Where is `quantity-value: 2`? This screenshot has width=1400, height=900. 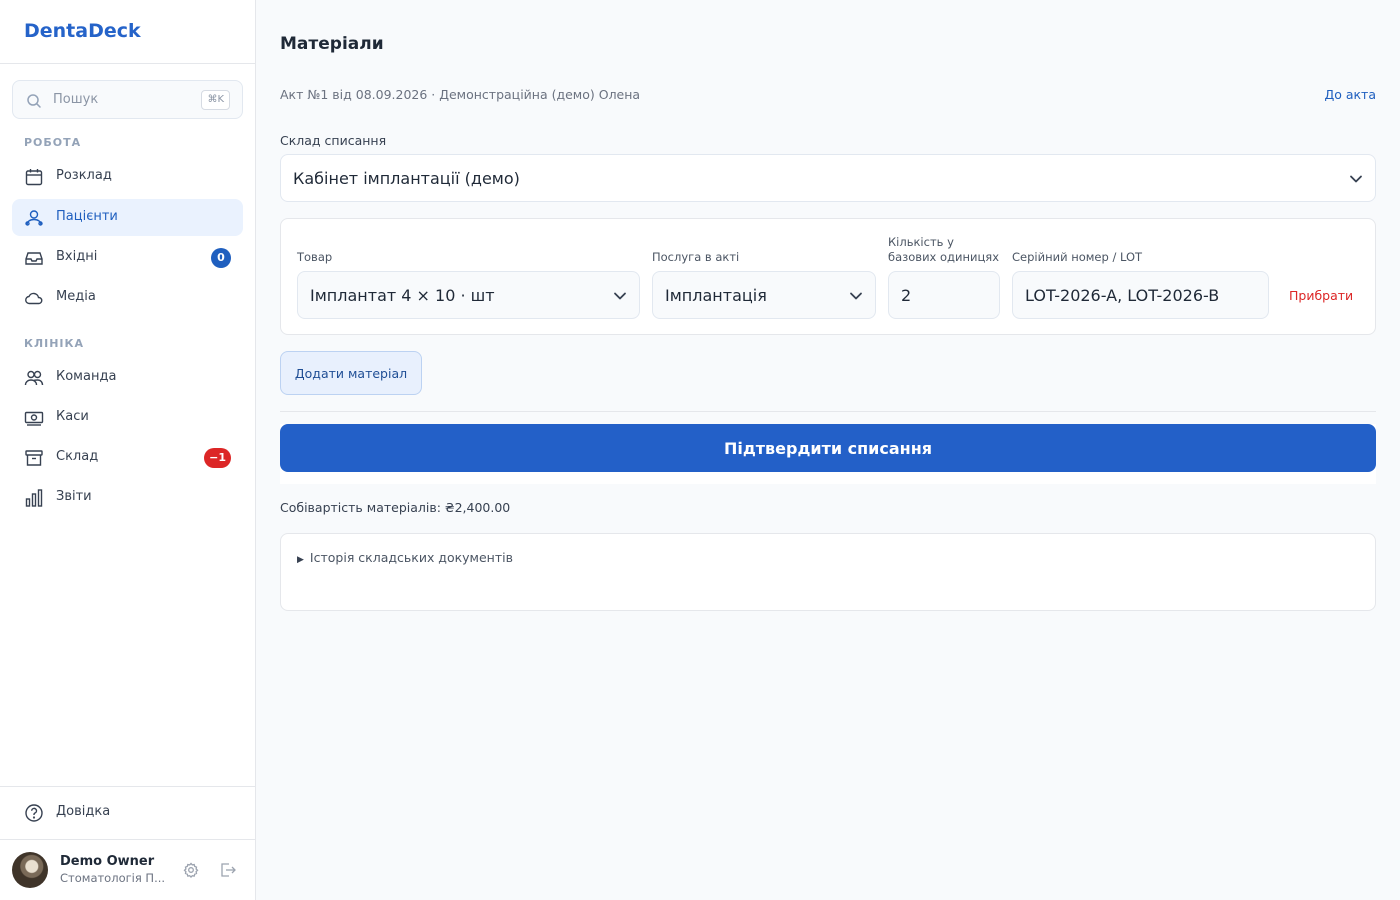
quantity-value: 2 is located at coordinates (906, 295).